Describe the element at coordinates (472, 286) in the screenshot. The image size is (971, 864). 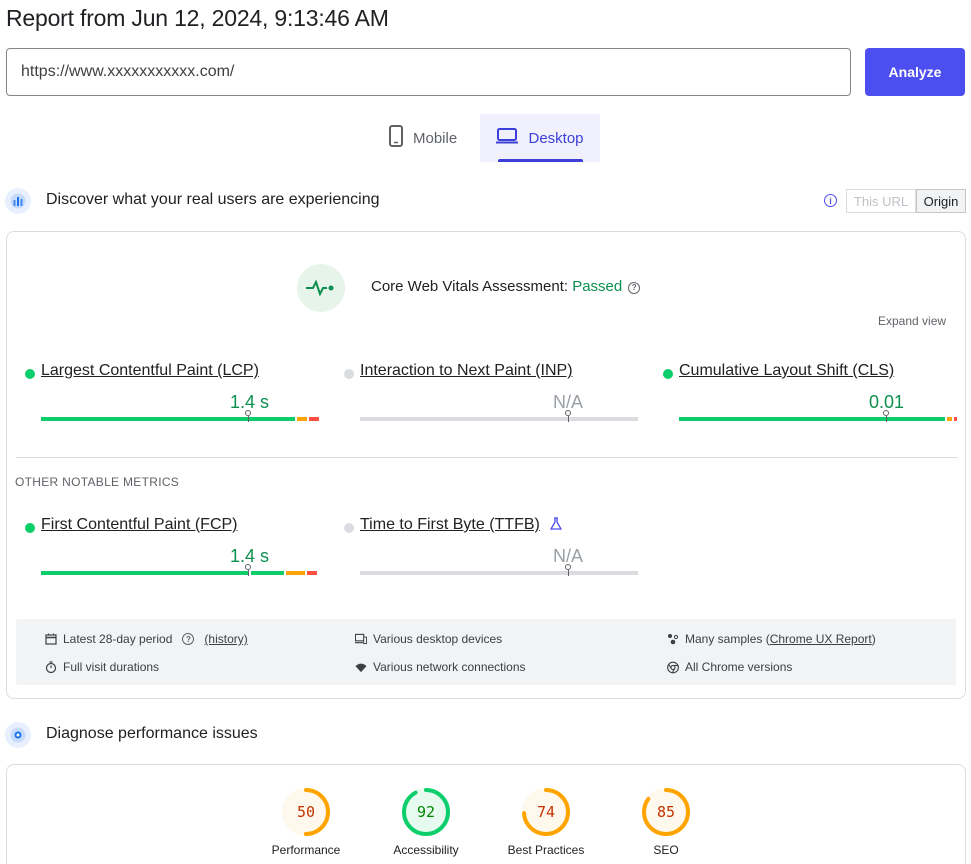
I see `cwv-label: Core Web Vitals Assessment:` at that location.